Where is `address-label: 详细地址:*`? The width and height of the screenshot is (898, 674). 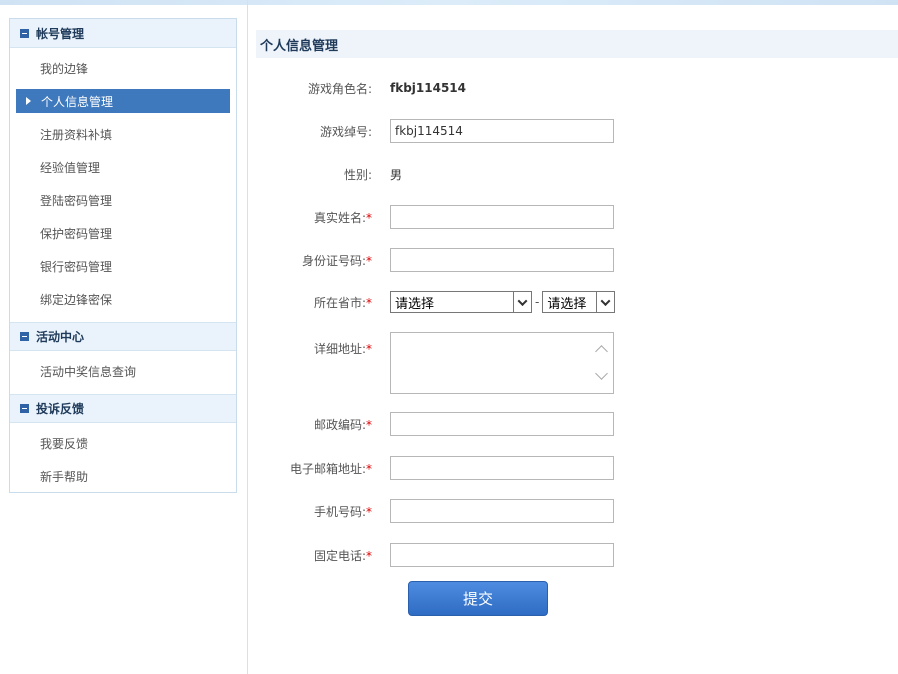
address-label: 详细地址:* is located at coordinates (342, 349).